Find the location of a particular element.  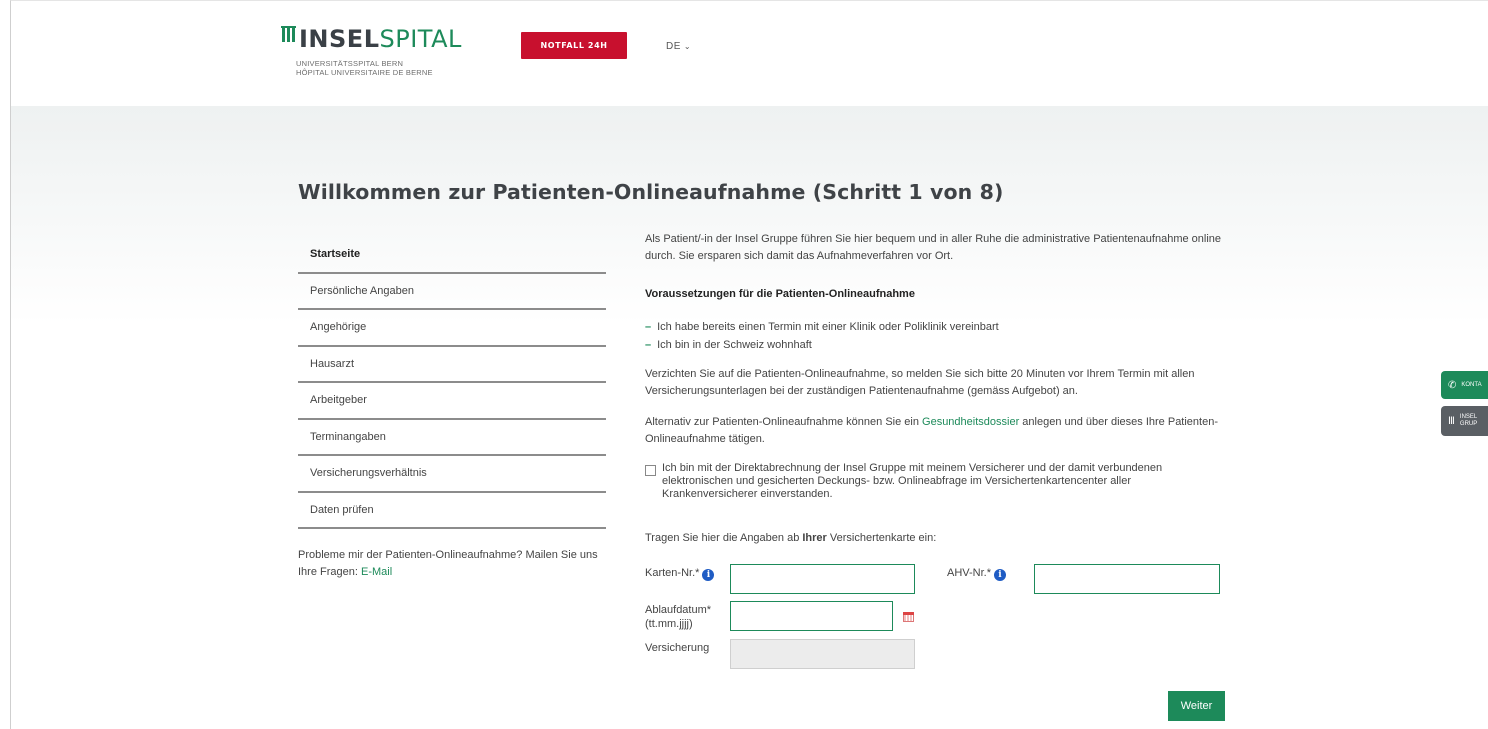

insel-logo-icon is located at coordinates (288, 34).